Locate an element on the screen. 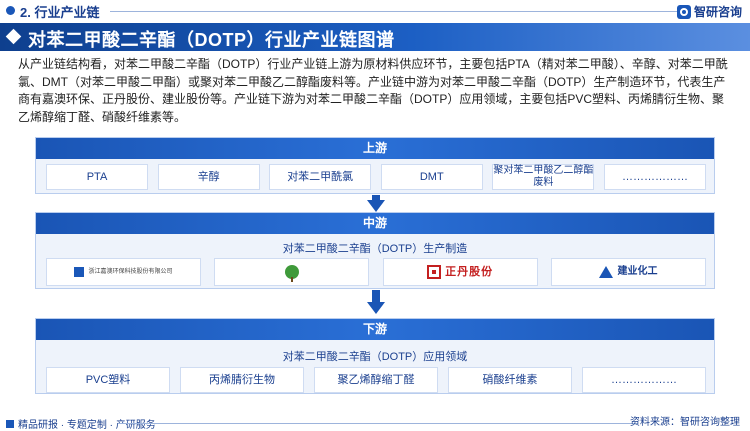 The height and width of the screenshot is (431, 750). upstream-item: 对苯二甲酰氯 is located at coordinates (320, 177).